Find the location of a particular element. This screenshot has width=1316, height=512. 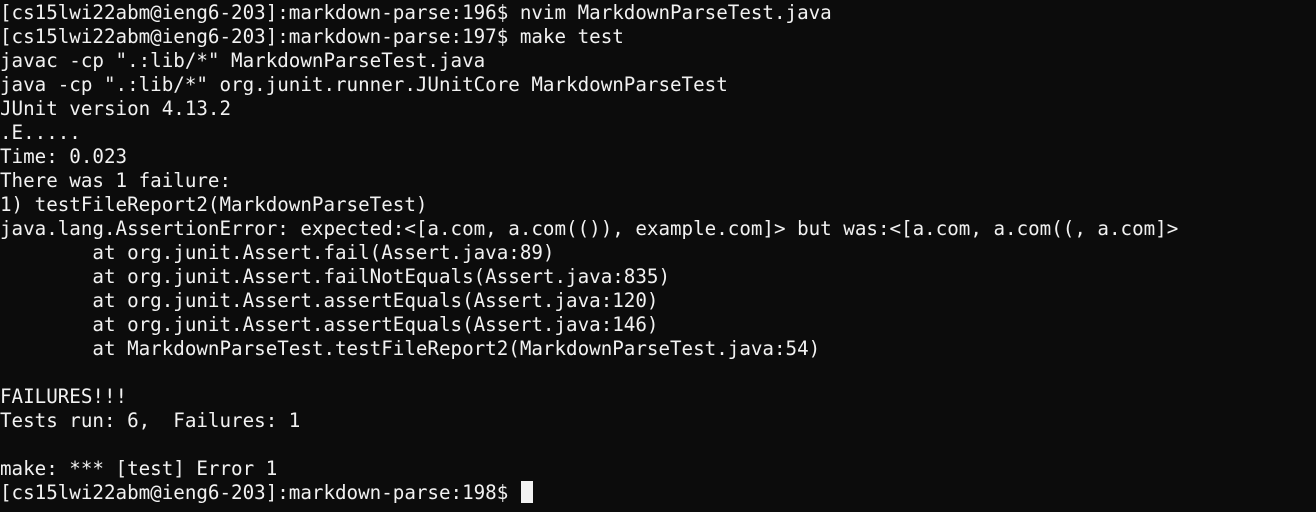

terminal-line-failed-test: 1) testFileReport2(MarkdownParseTest) is located at coordinates (214, 204).